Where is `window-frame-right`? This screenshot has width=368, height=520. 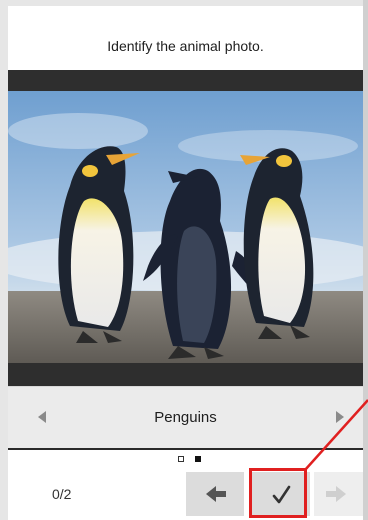 window-frame-right is located at coordinates (365, 260).